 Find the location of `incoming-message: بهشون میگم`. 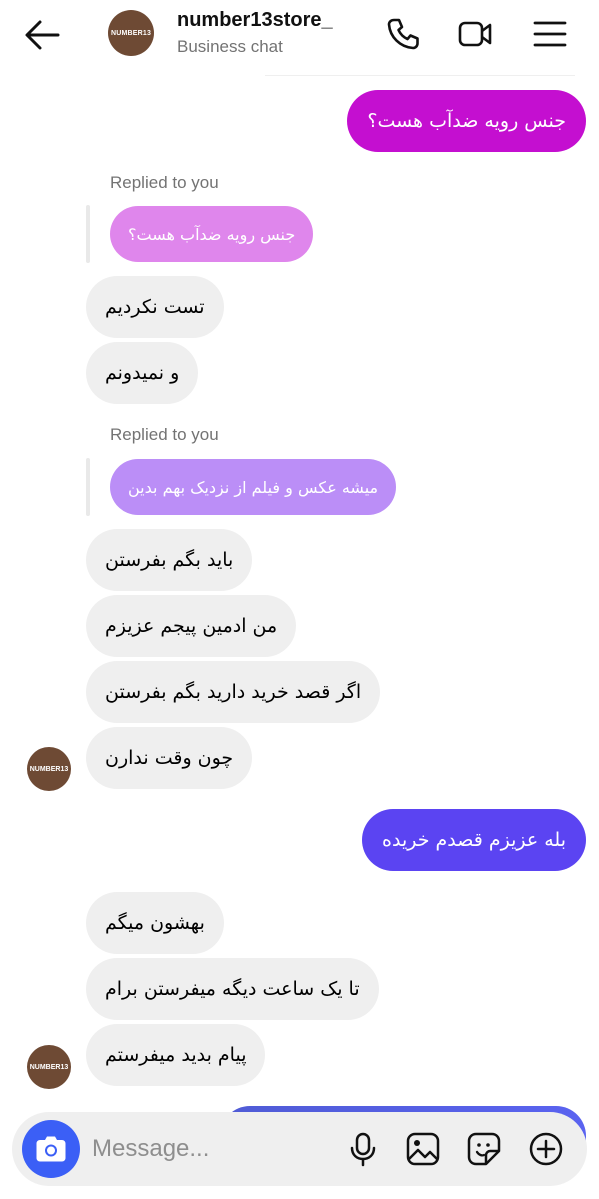

incoming-message: بهشون میگم is located at coordinates (155, 923).